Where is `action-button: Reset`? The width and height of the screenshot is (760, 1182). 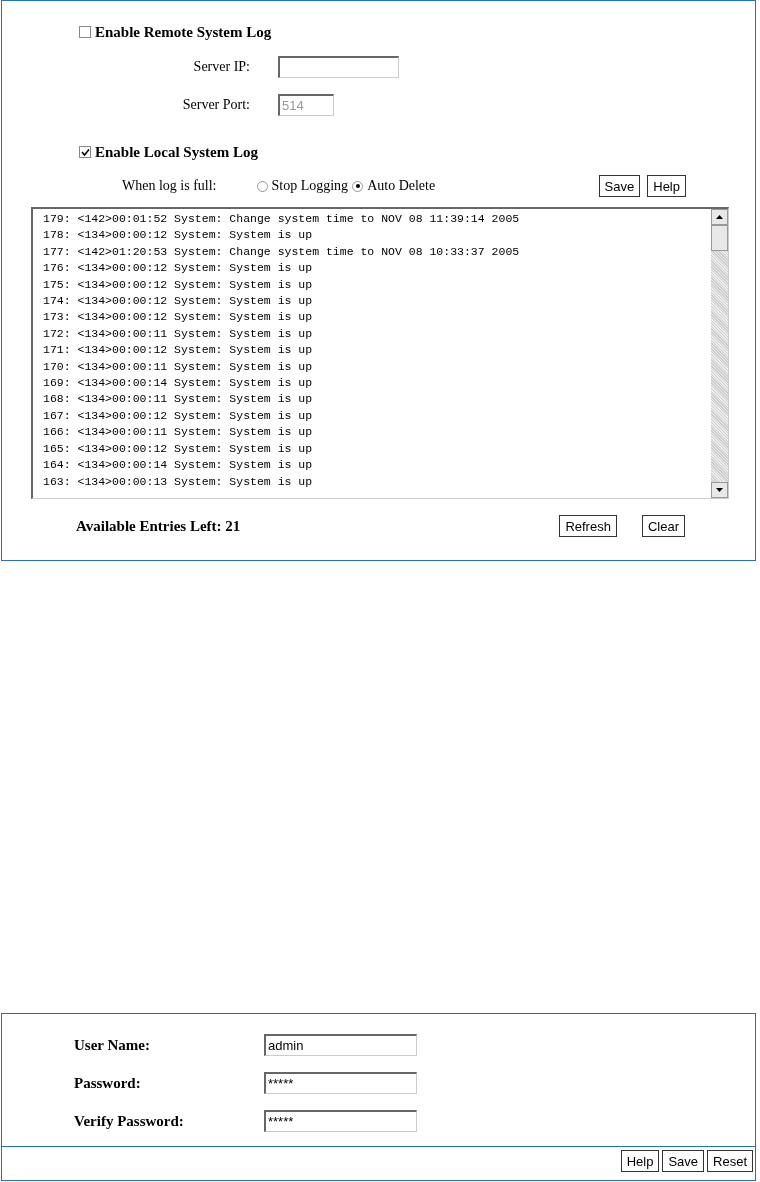
action-button: Reset is located at coordinates (730, 1161).